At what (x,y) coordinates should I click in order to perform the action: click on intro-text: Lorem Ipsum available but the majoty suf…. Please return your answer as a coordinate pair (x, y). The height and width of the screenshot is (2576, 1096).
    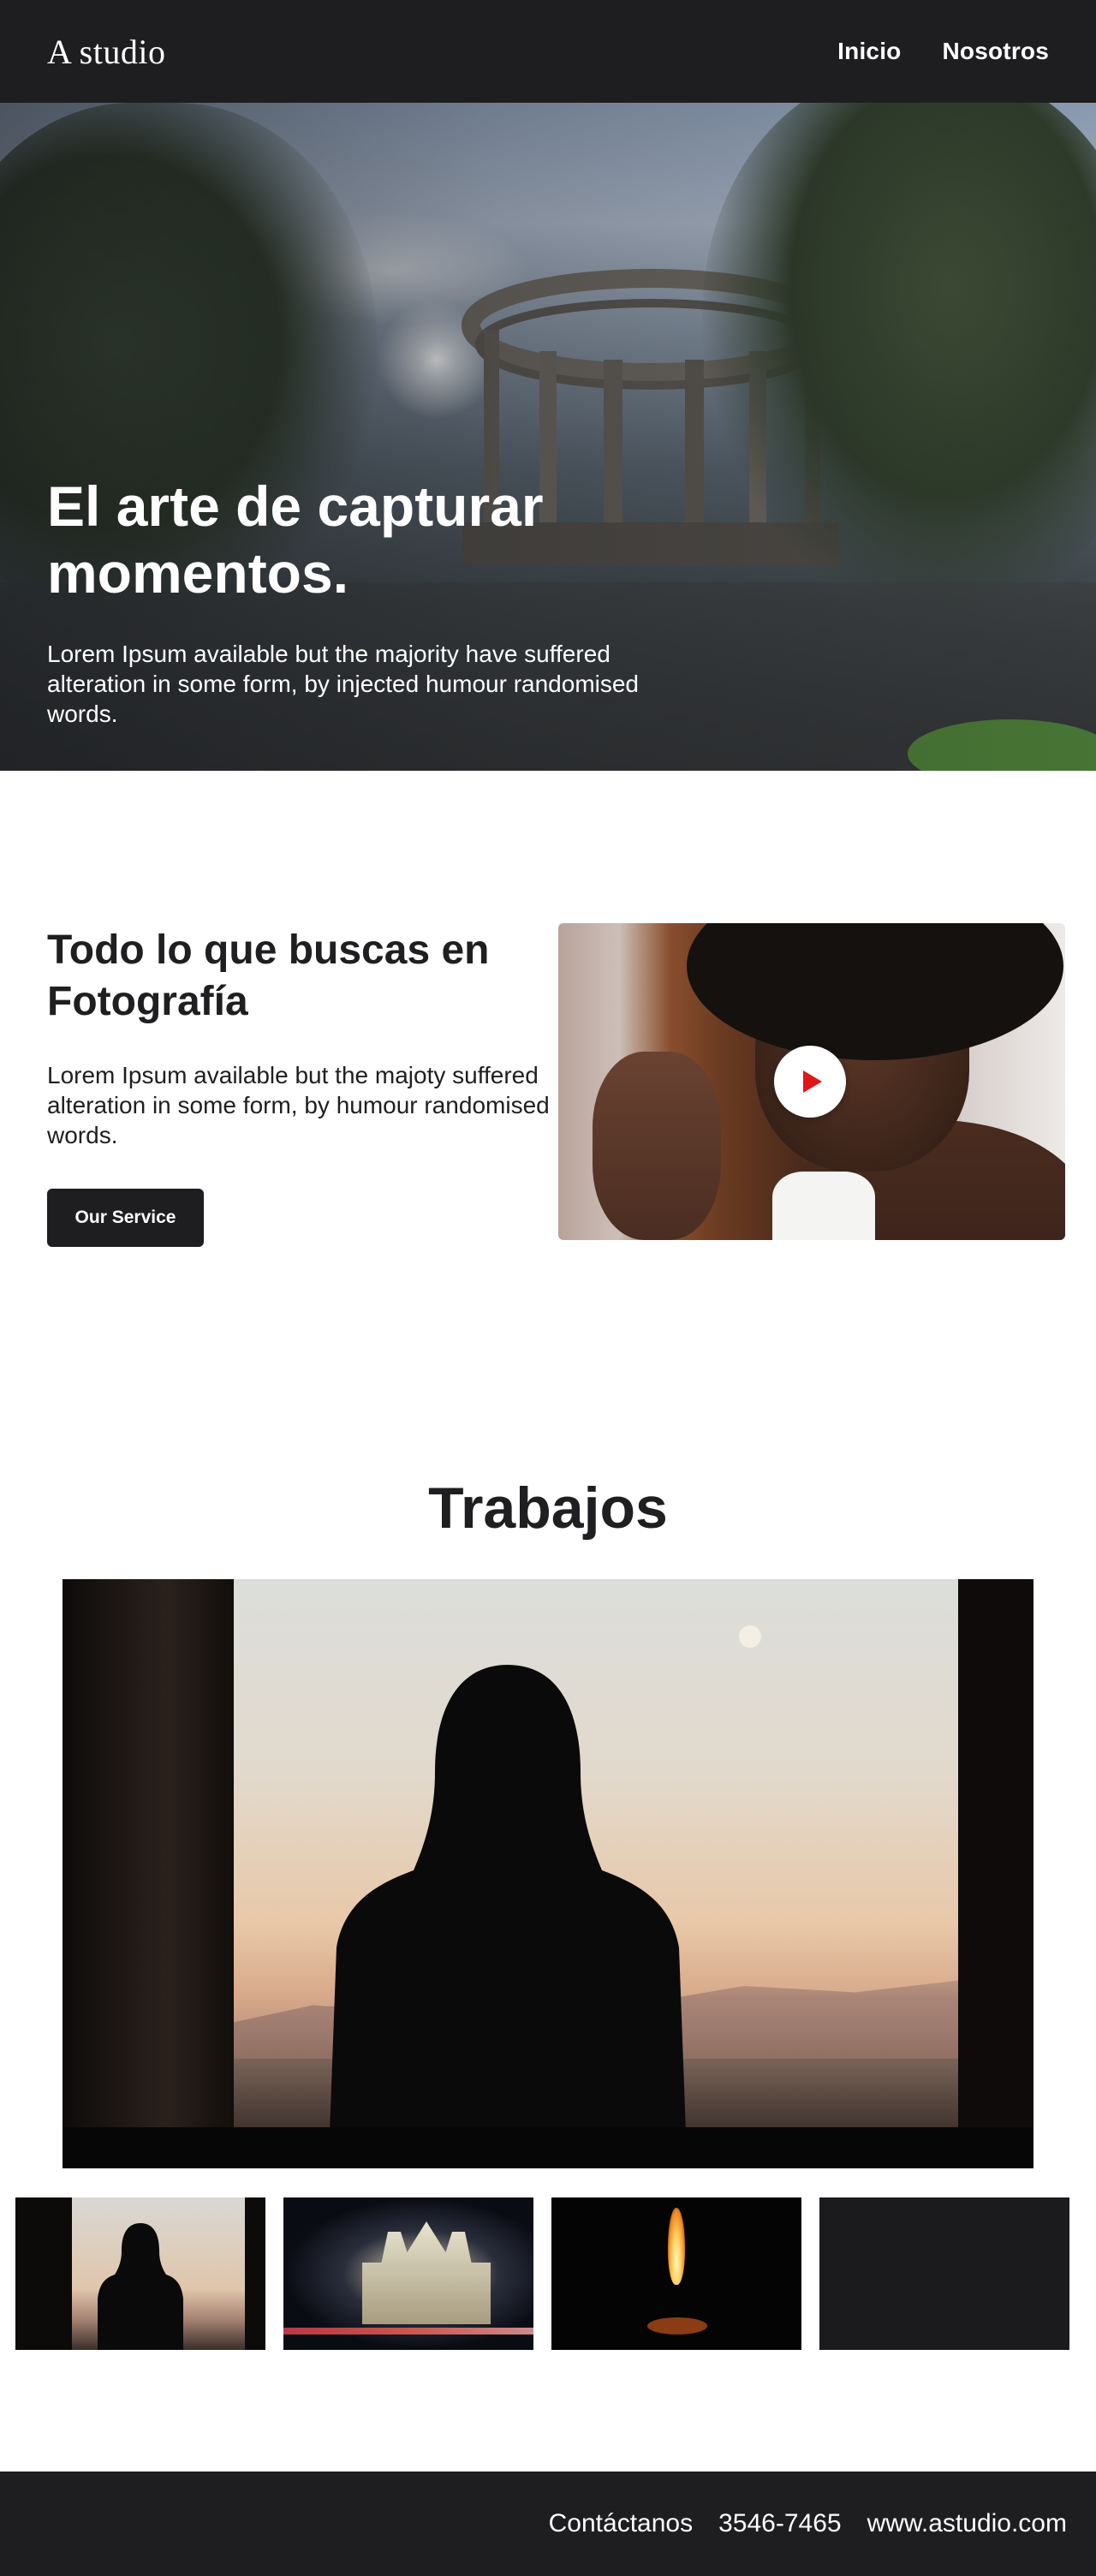
    Looking at the image, I should click on (298, 1105).